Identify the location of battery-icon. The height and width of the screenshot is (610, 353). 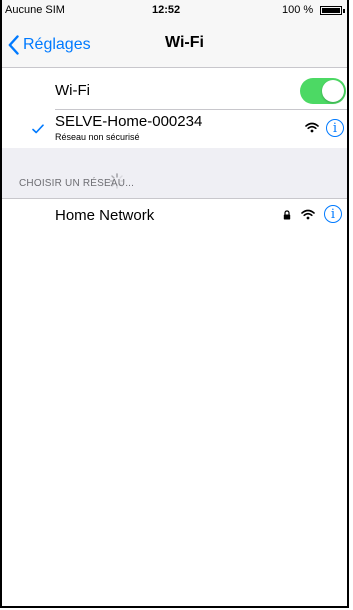
(331, 10).